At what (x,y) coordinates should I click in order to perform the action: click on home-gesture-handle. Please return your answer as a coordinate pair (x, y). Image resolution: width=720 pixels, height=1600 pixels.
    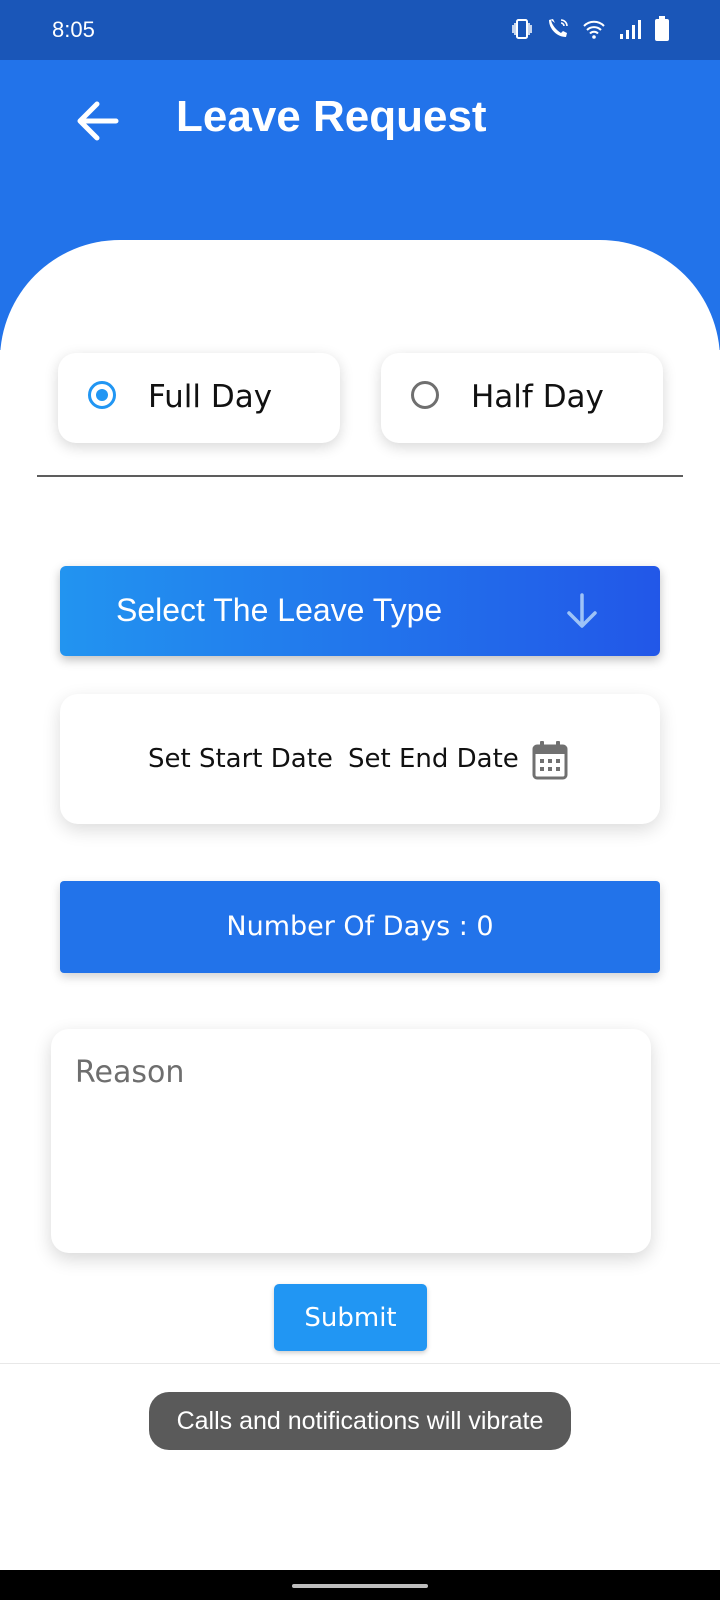
    Looking at the image, I should click on (360, 1586).